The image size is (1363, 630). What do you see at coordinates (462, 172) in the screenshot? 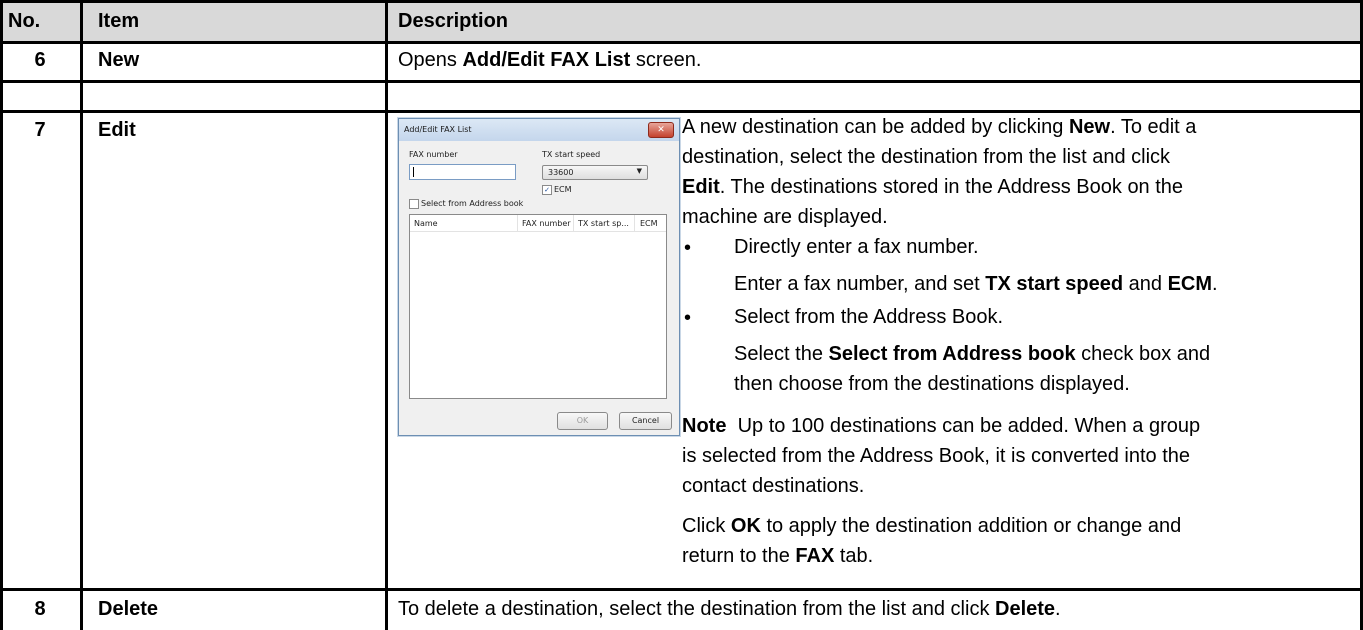
I see `fax-number-input` at bounding box center [462, 172].